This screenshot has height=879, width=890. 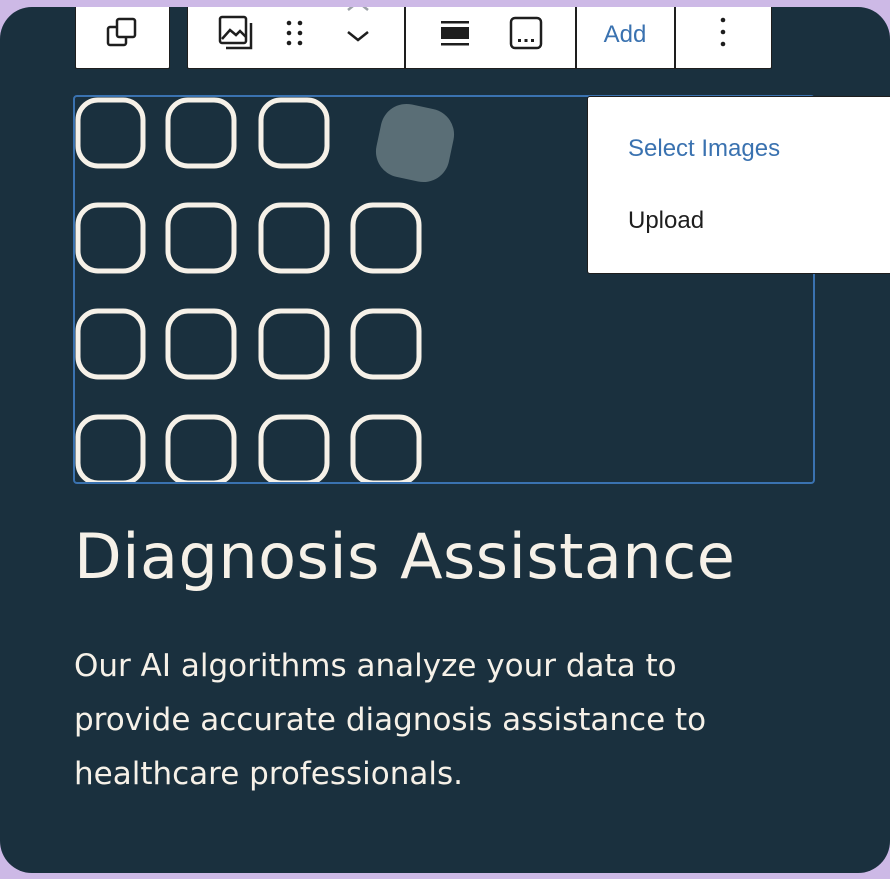 I want to click on gallery-icon, so click(x=236, y=35).